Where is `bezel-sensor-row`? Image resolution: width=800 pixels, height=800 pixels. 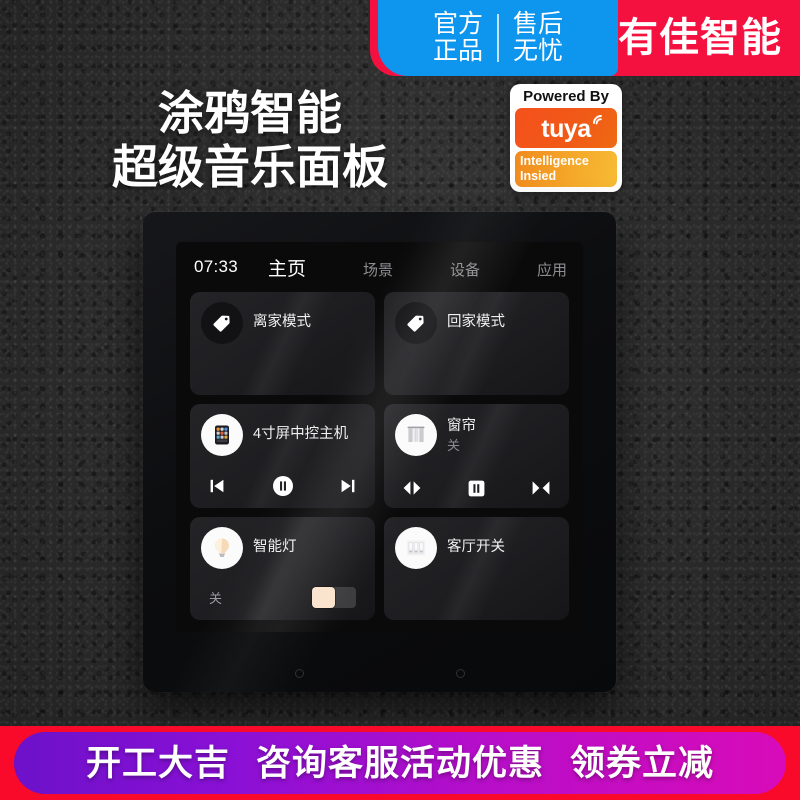
bezel-sensor-row is located at coordinates (379, 673).